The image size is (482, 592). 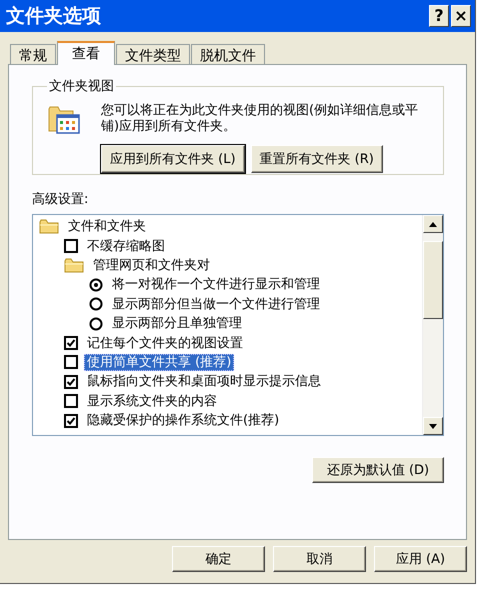 I want to click on window-title: 文件夹选项, so click(x=54, y=16).